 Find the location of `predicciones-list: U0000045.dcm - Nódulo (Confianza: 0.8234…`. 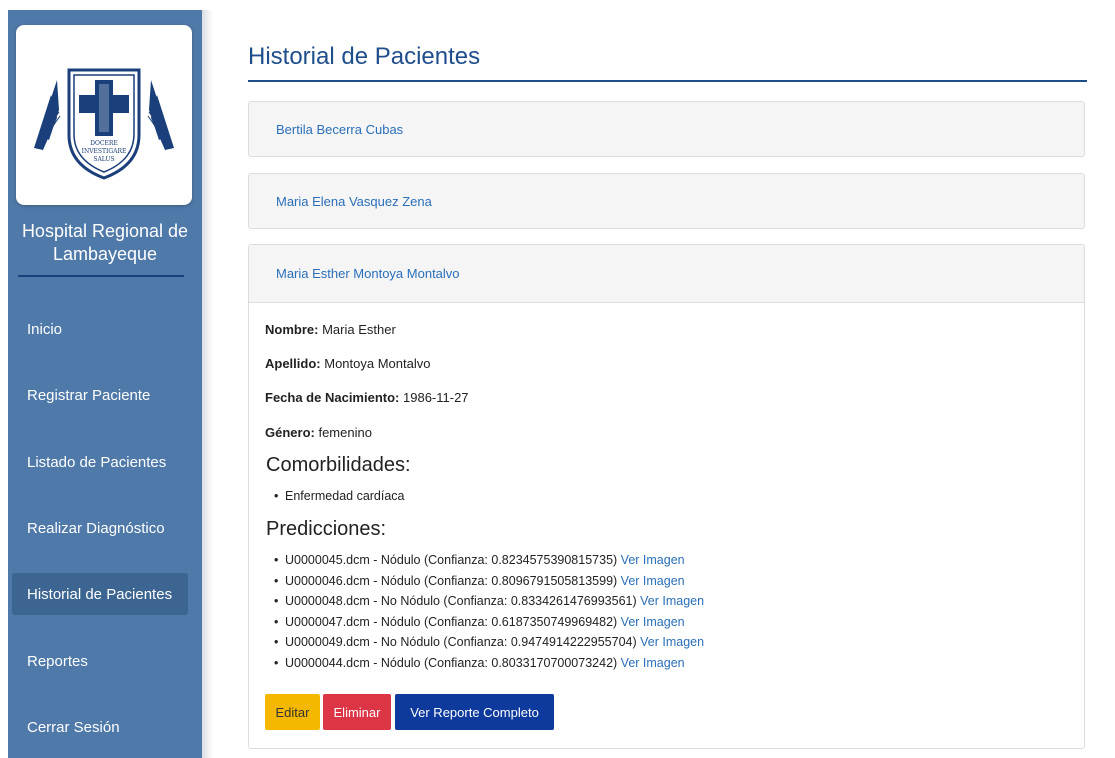

predicciones-list: U0000045.dcm - Nódulo (Confianza: 0.8234… is located at coordinates (489, 612).